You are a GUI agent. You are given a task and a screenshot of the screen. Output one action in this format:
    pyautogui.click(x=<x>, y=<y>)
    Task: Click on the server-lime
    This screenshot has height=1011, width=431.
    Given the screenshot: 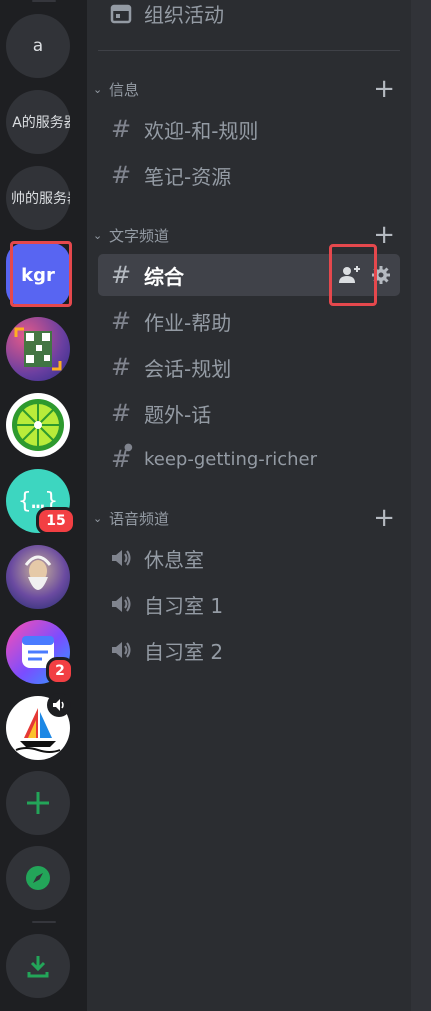 What is the action you would take?
    pyautogui.click(x=38, y=425)
    